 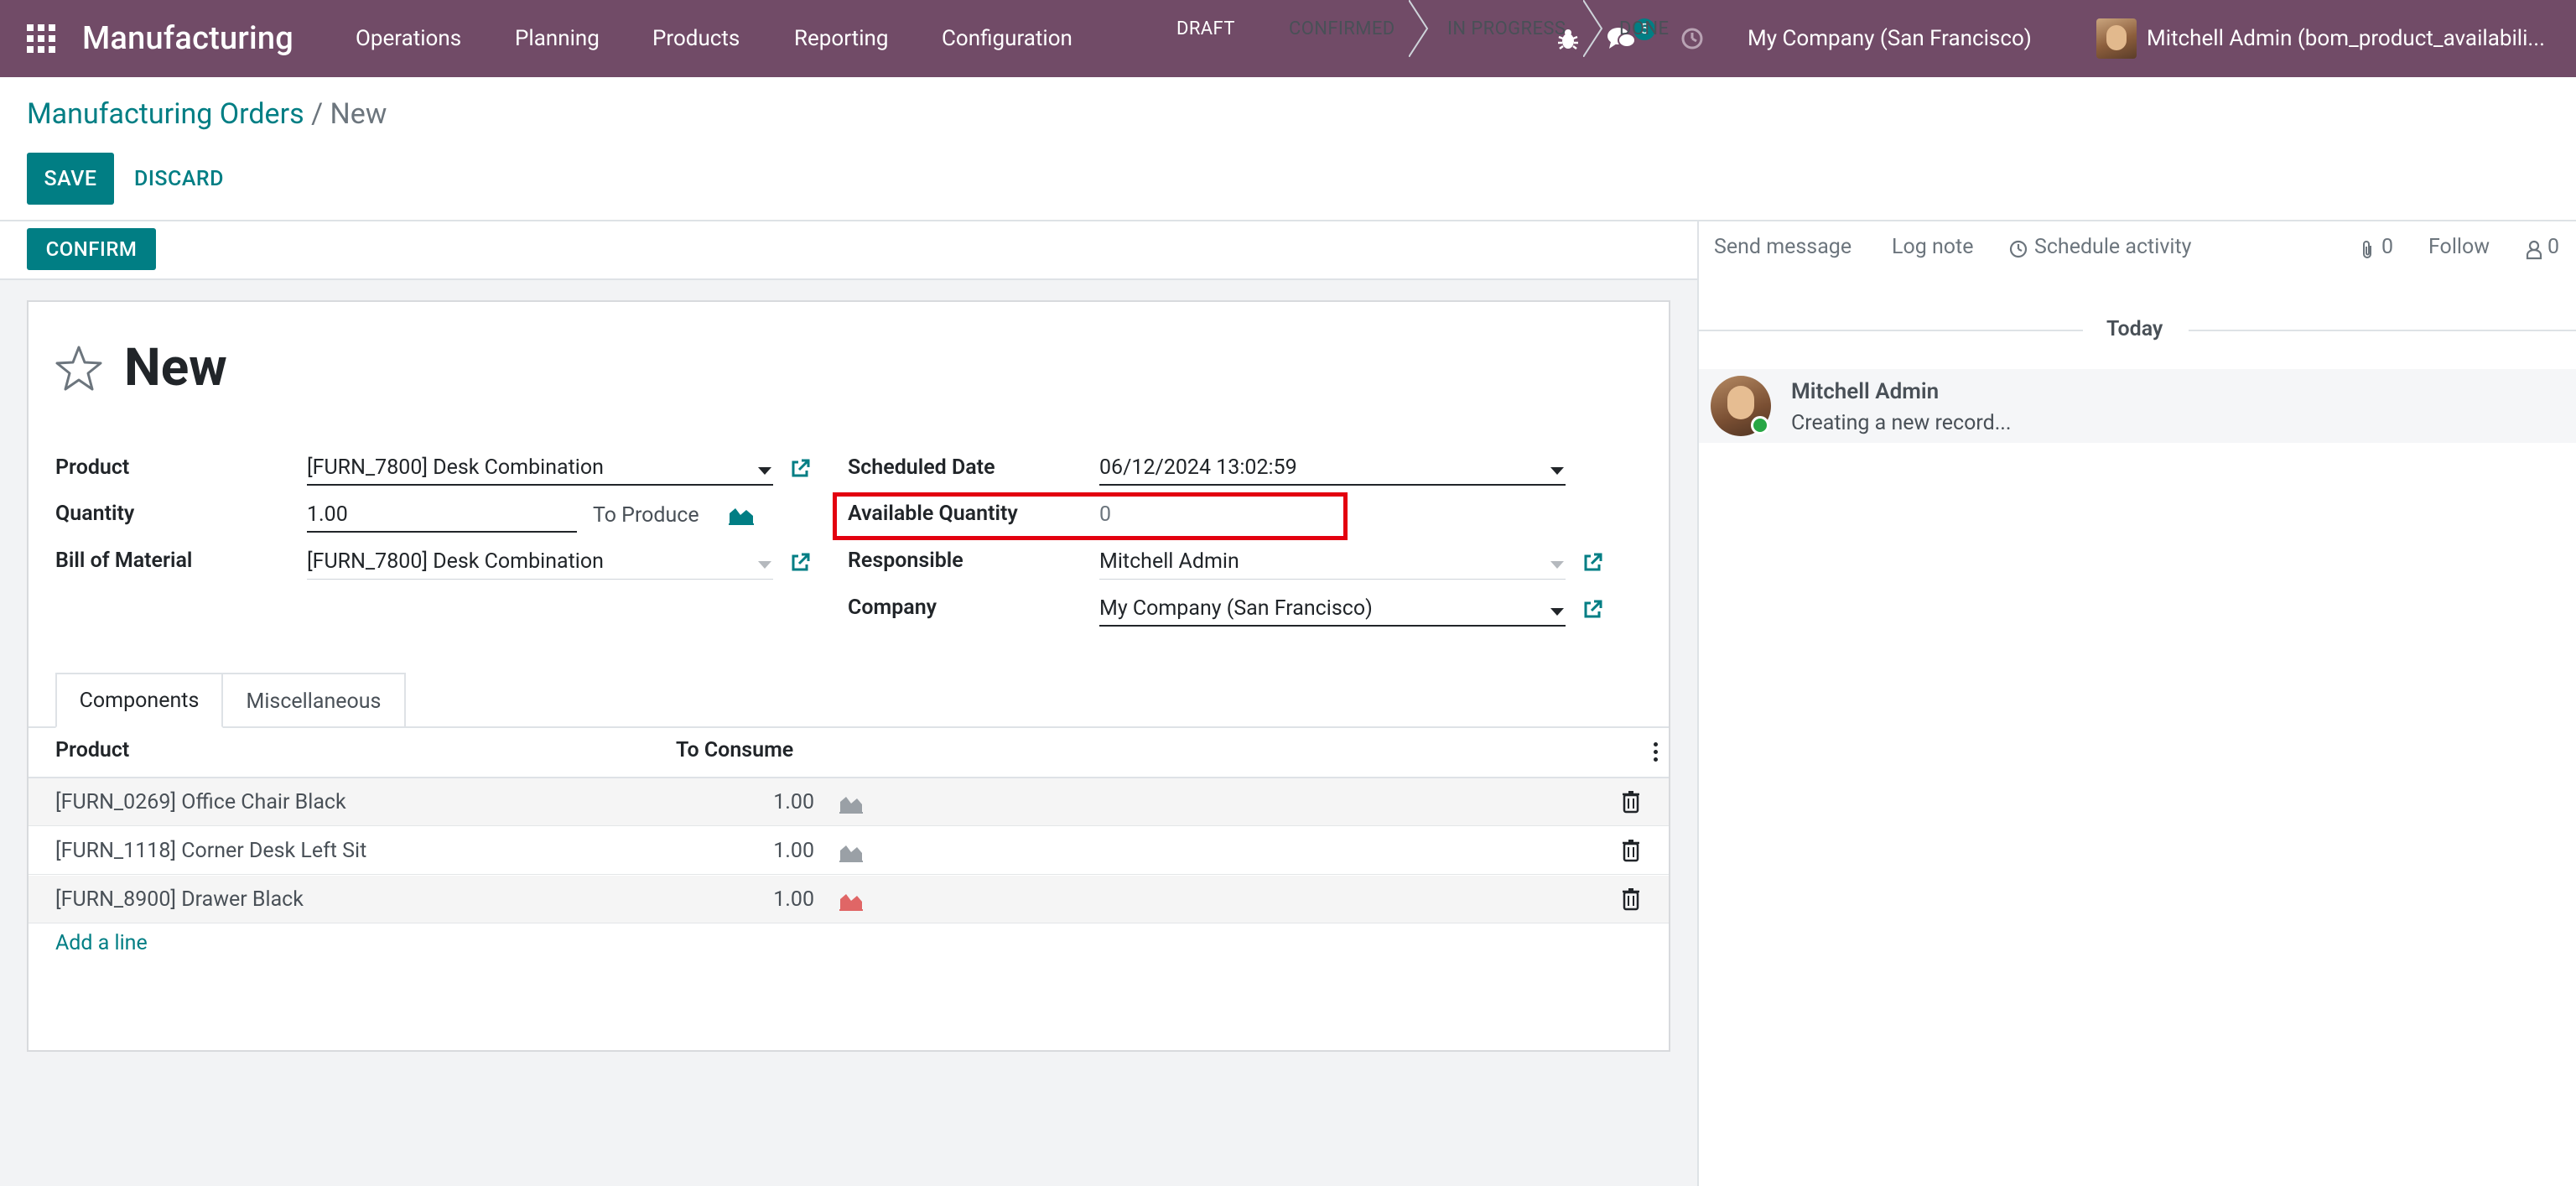 I want to click on responsible-field: Mitchell Admin, so click(x=1332, y=563).